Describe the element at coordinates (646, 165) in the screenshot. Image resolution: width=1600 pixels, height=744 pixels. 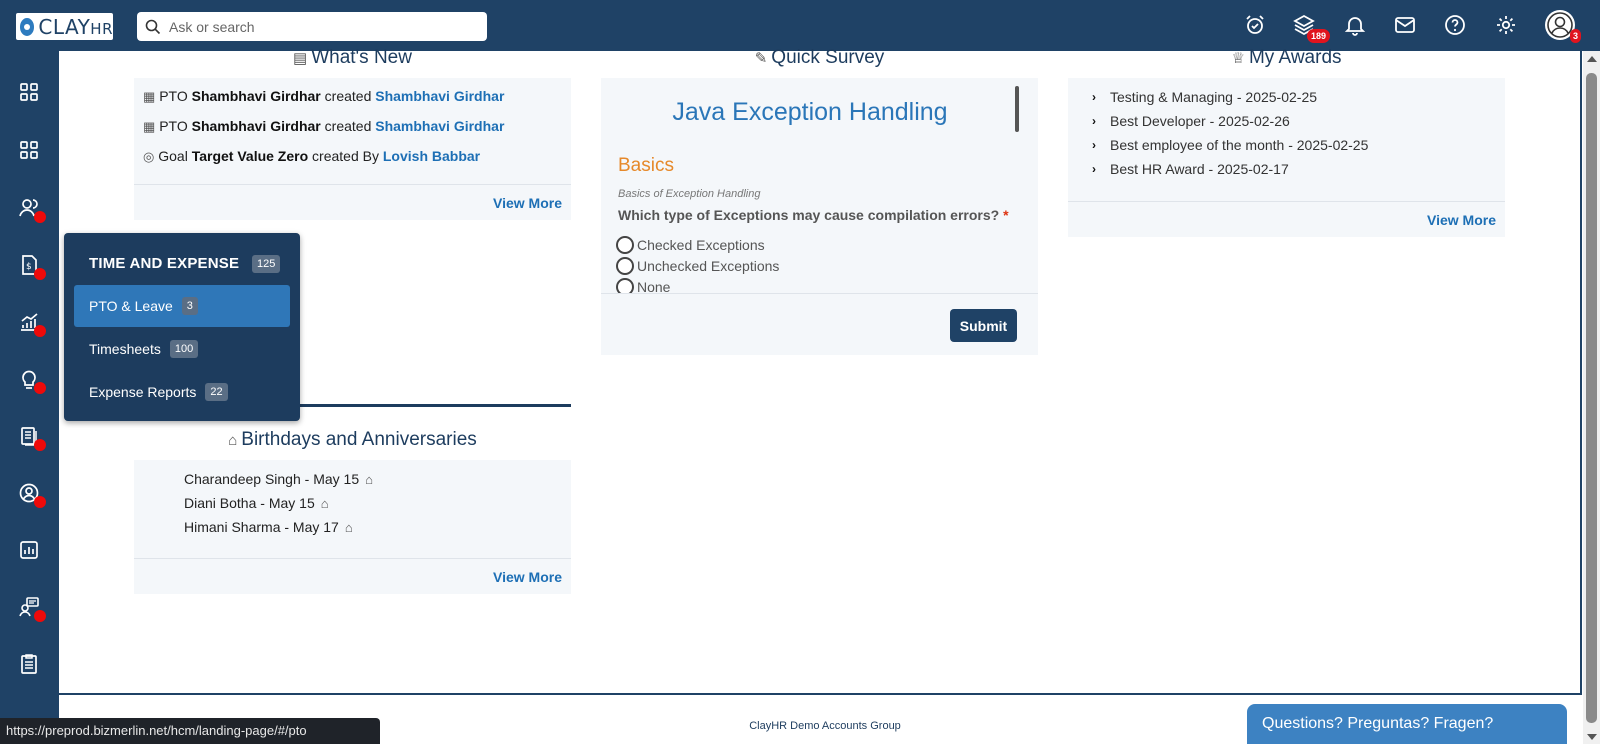
I see `survey-section: Basics` at that location.